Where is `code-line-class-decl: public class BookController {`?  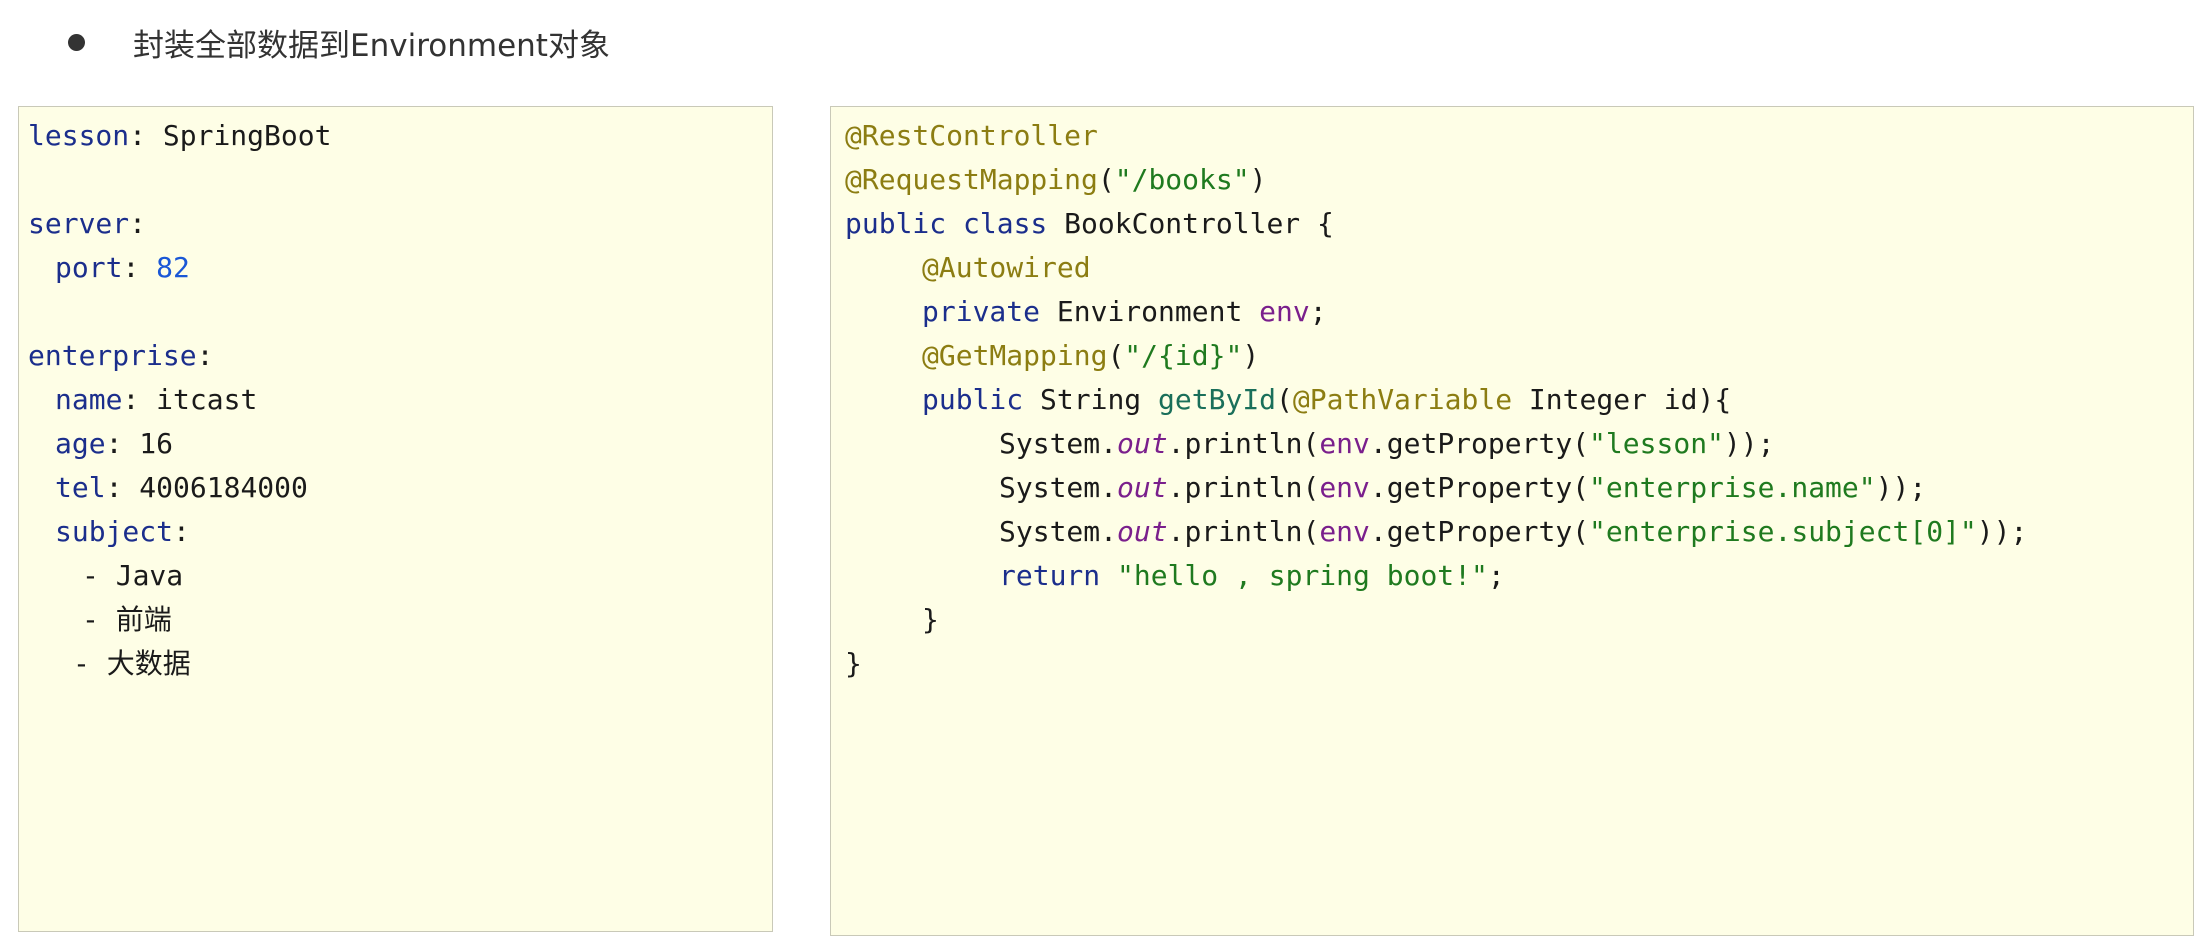
code-line-class-decl: public class BookController { is located at coordinates (1089, 223).